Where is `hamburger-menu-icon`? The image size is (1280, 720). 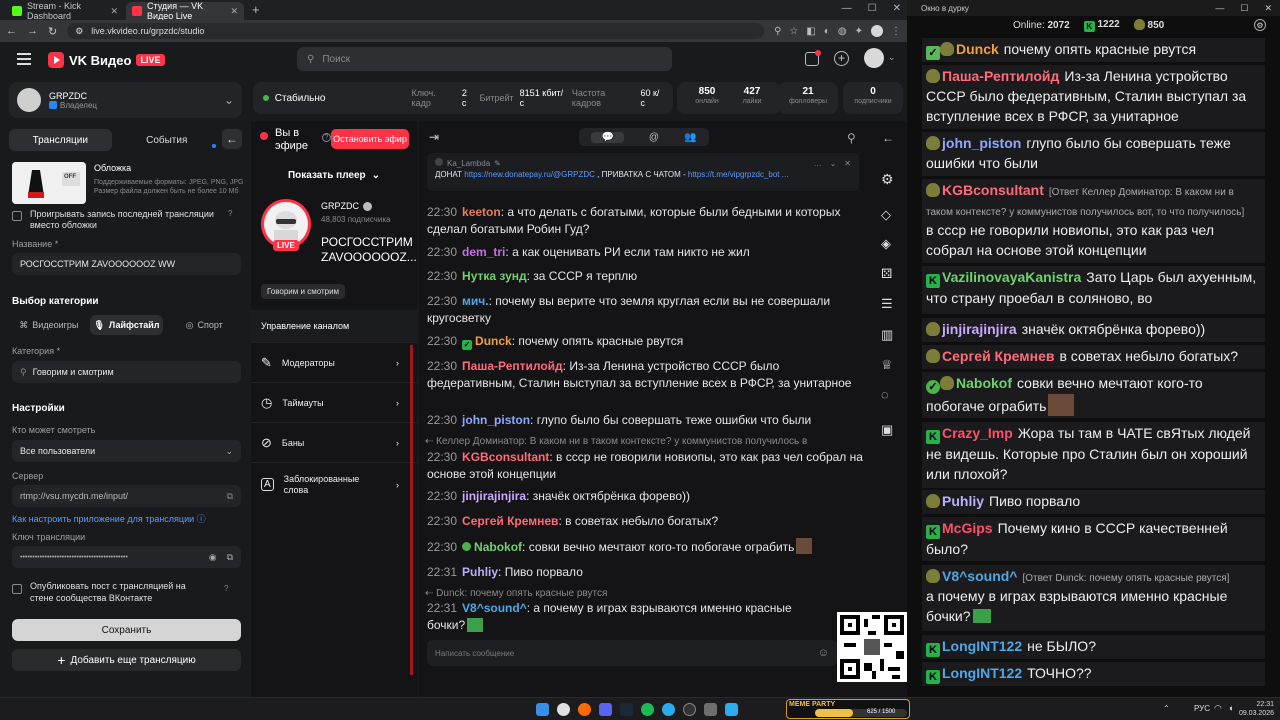
hamburger-menu-icon is located at coordinates (24, 59).